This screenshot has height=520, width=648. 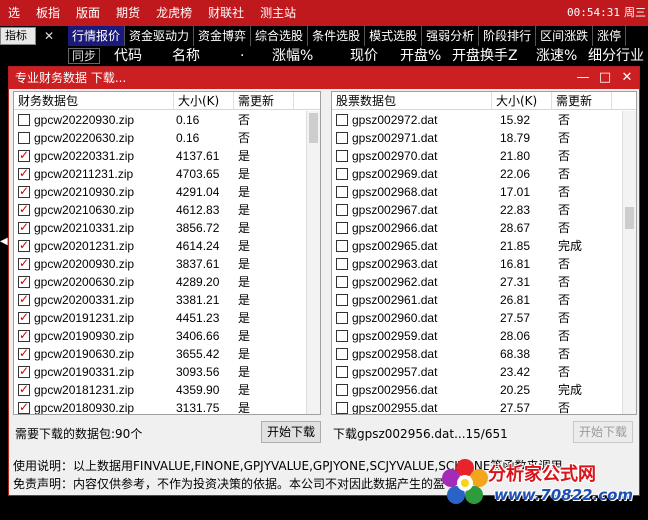 What do you see at coordinates (484, 406) in the screenshot?
I see `table-row: gpsz002955.dat 27.57 否` at bounding box center [484, 406].